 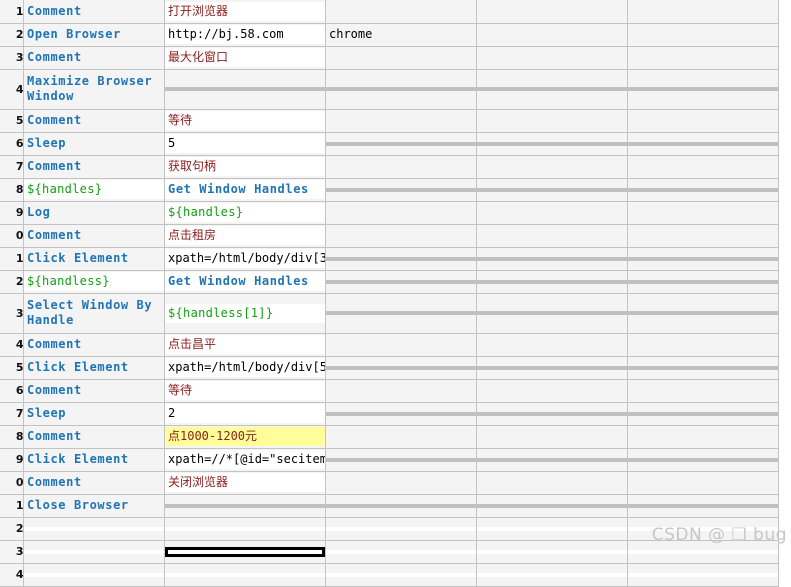 What do you see at coordinates (703, 437) in the screenshot?
I see `grid-cell-r18-c5` at bounding box center [703, 437].